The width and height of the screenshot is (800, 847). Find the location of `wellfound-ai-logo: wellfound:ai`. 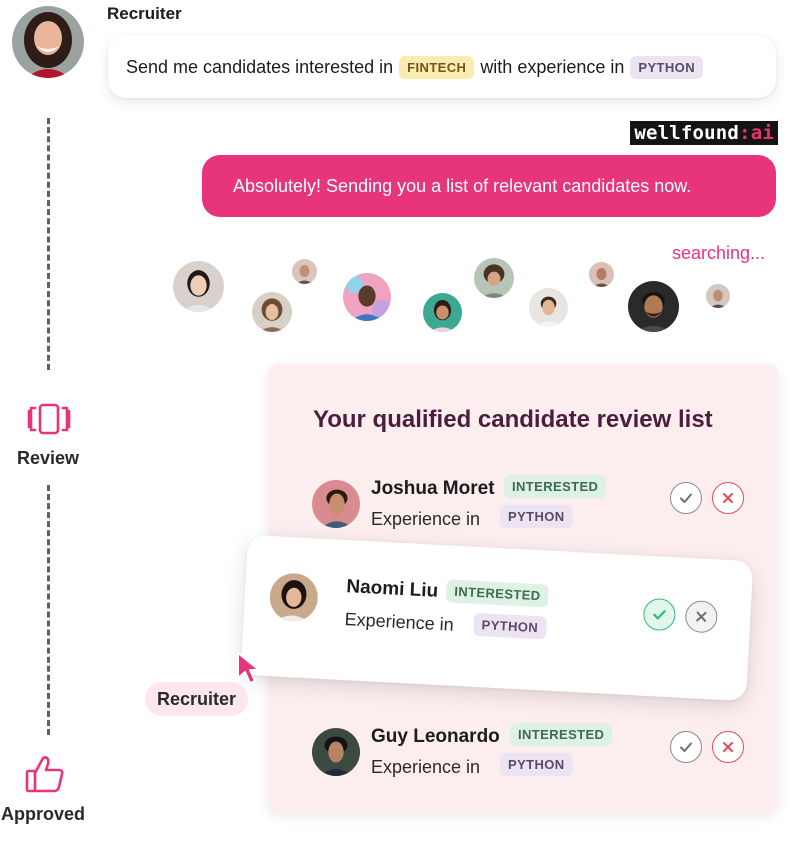

wellfound-ai-logo: wellfound:ai is located at coordinates (704, 133).